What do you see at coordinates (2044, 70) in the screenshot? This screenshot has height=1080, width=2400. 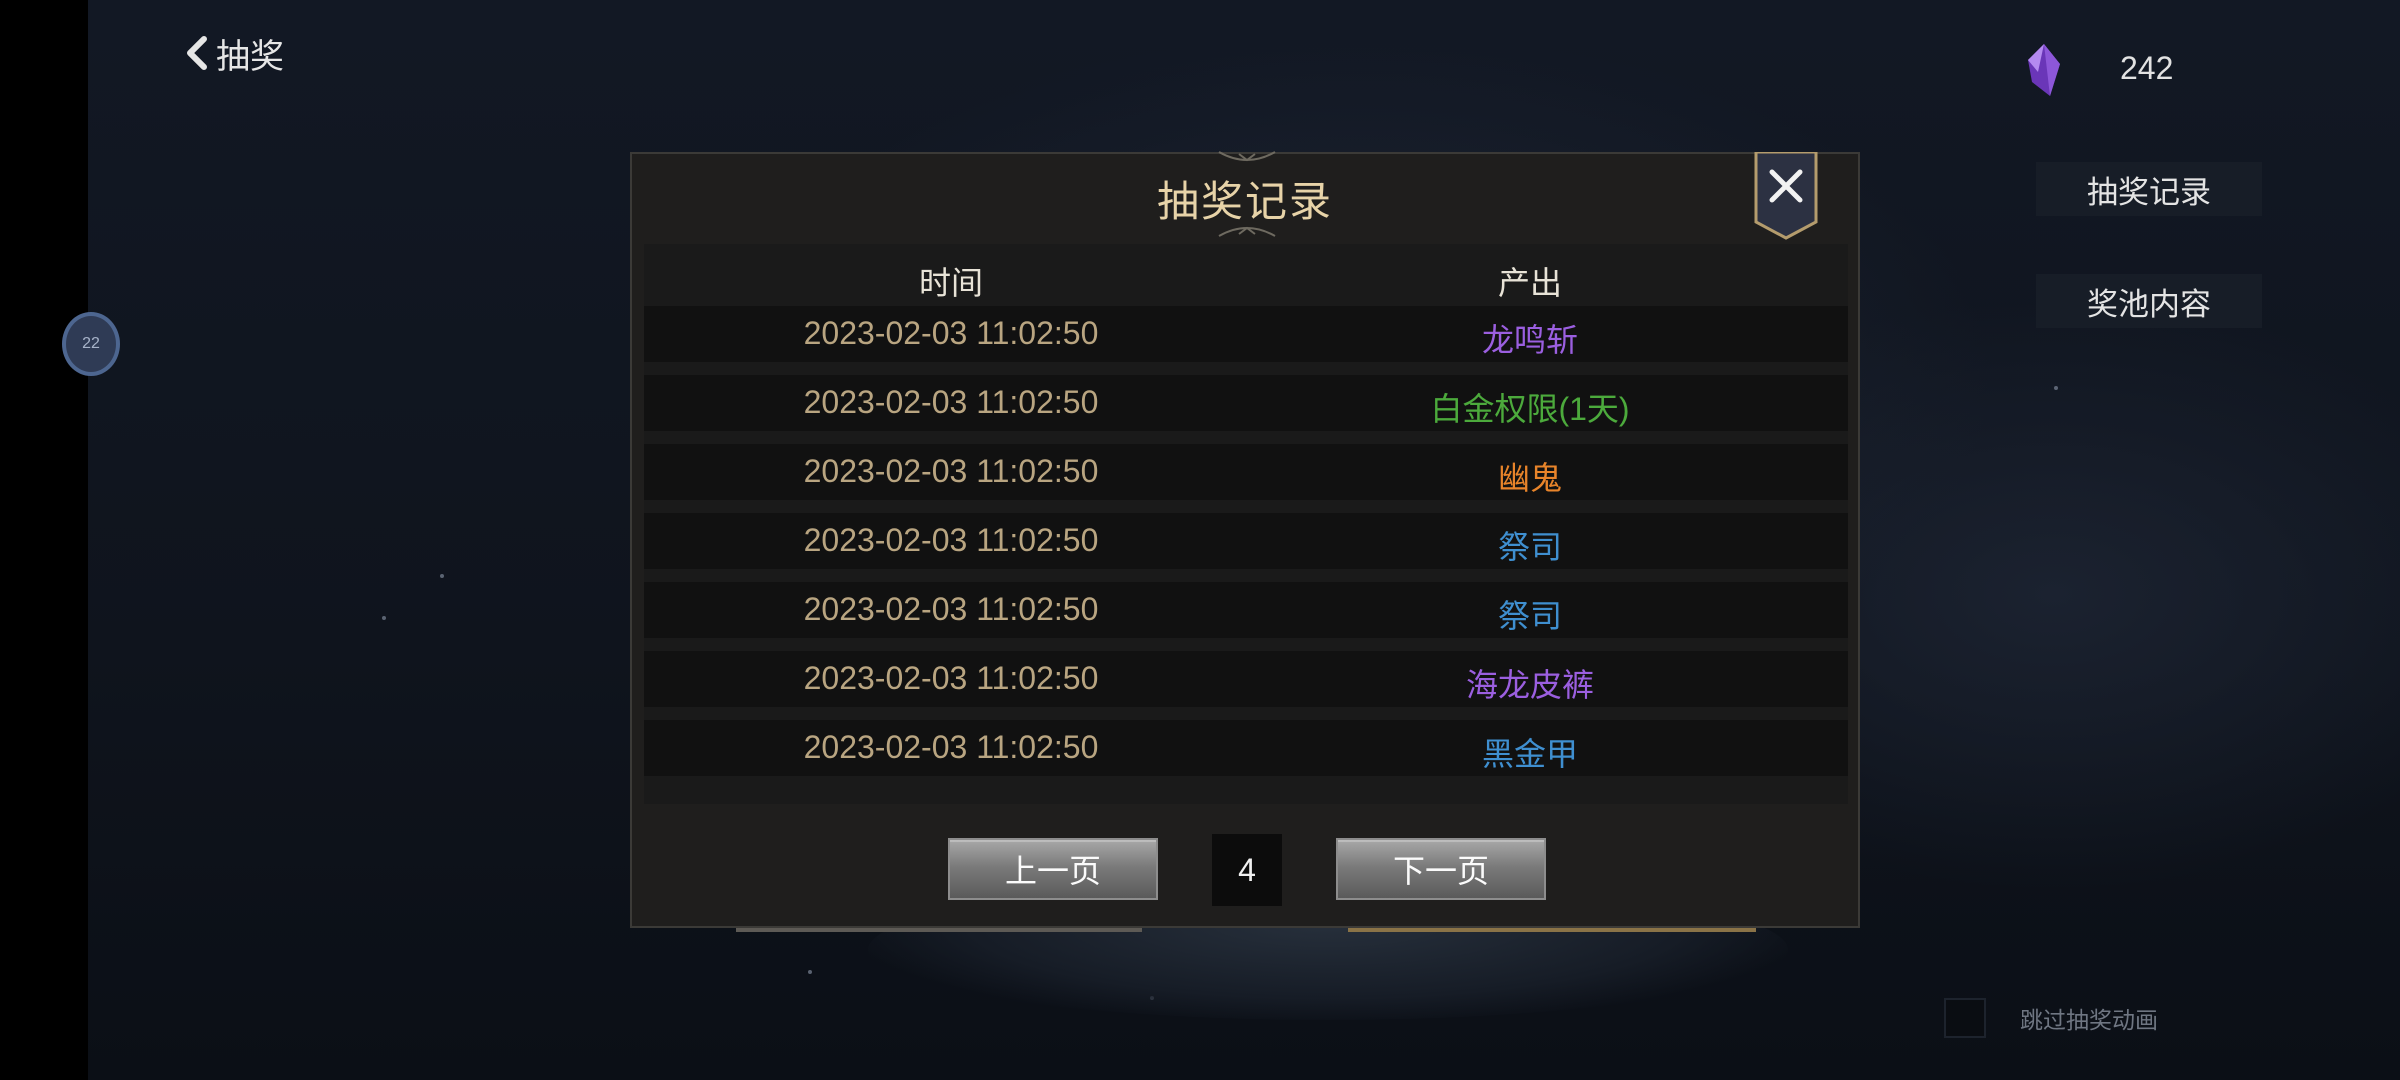 I see `purple-crystal-icon` at bounding box center [2044, 70].